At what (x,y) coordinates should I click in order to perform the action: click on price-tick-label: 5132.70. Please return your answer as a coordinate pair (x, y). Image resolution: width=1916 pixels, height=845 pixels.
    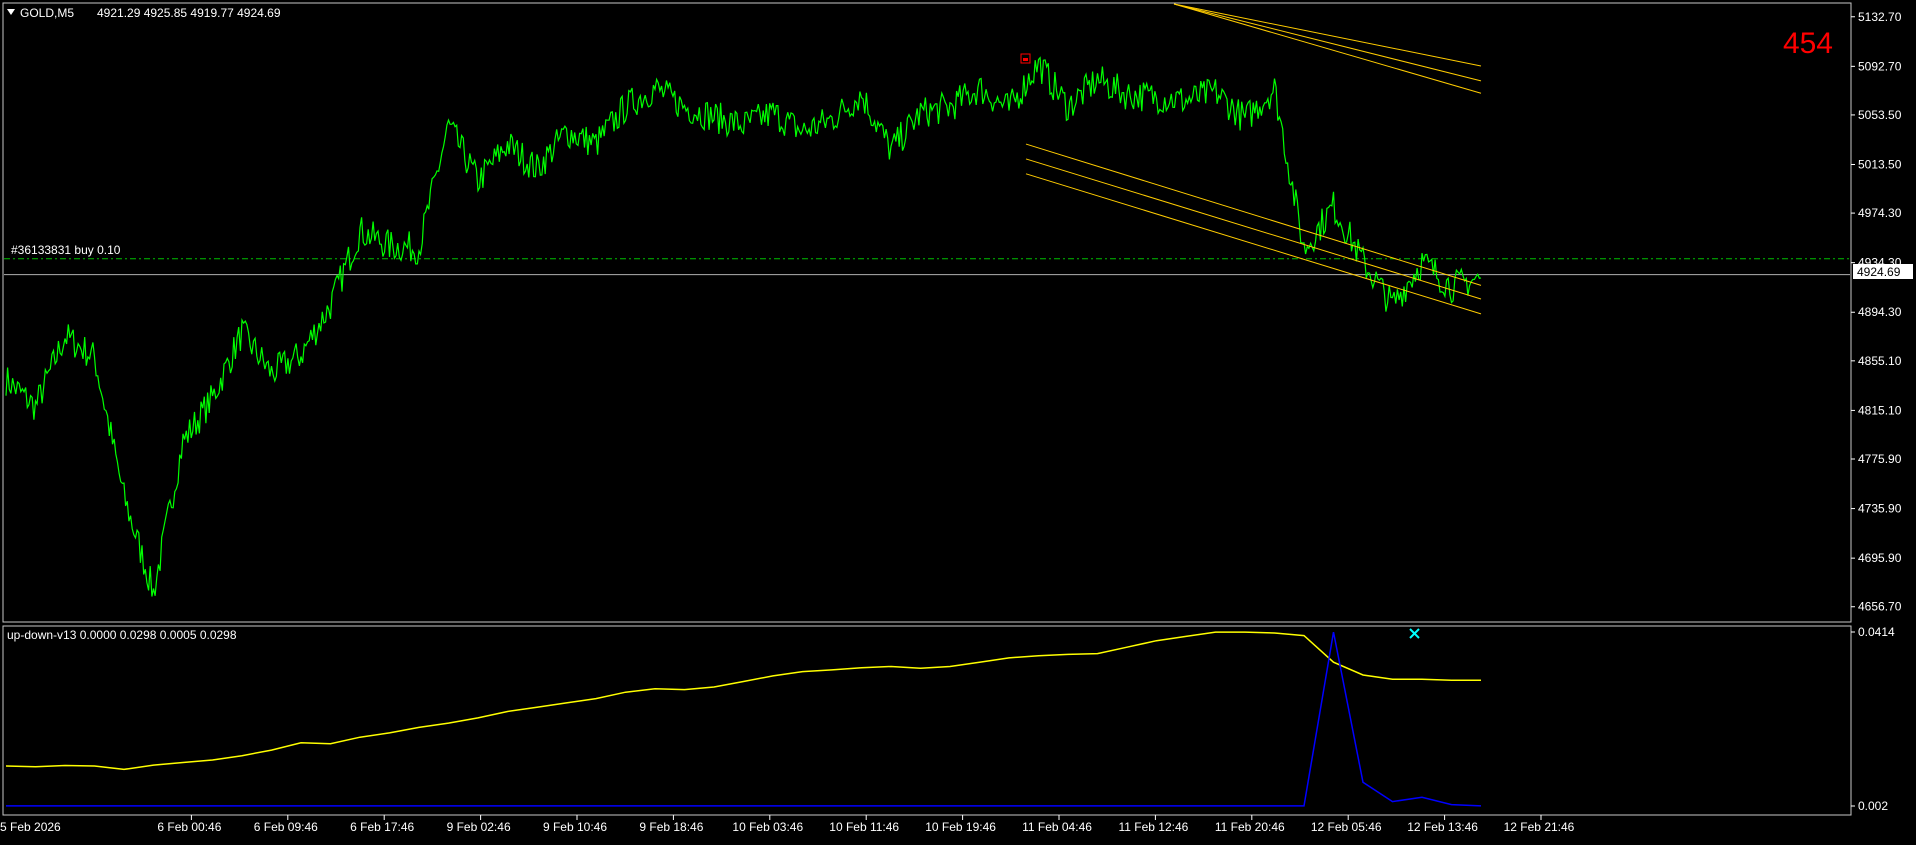
    Looking at the image, I should click on (1880, 17).